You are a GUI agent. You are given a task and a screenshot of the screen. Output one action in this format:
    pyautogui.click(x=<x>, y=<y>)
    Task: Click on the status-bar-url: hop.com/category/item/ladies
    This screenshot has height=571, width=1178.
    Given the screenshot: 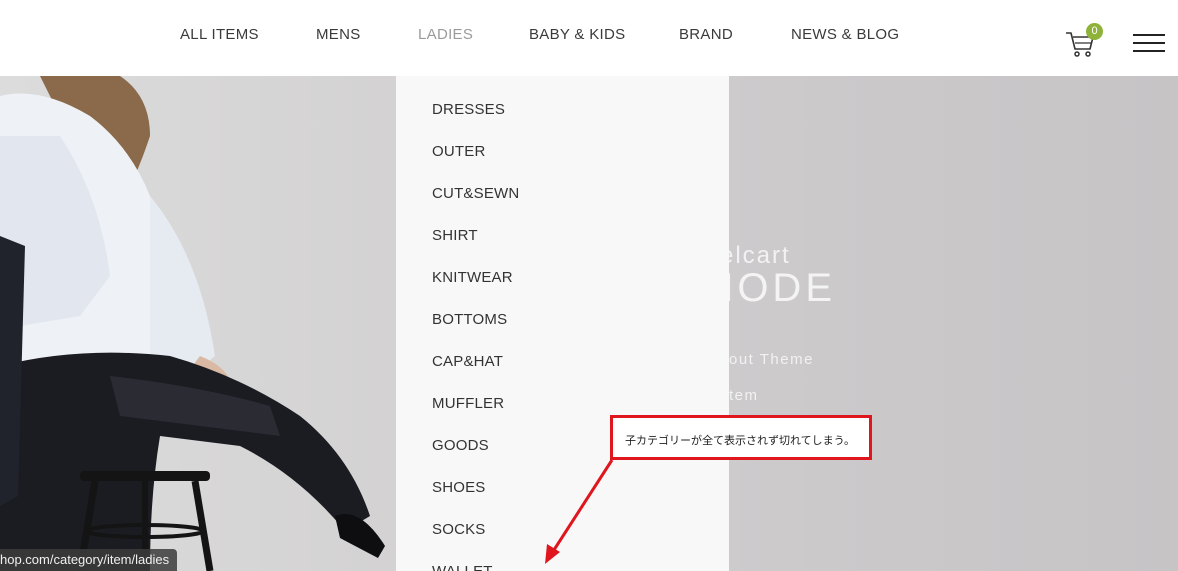 What is the action you would take?
    pyautogui.click(x=89, y=560)
    